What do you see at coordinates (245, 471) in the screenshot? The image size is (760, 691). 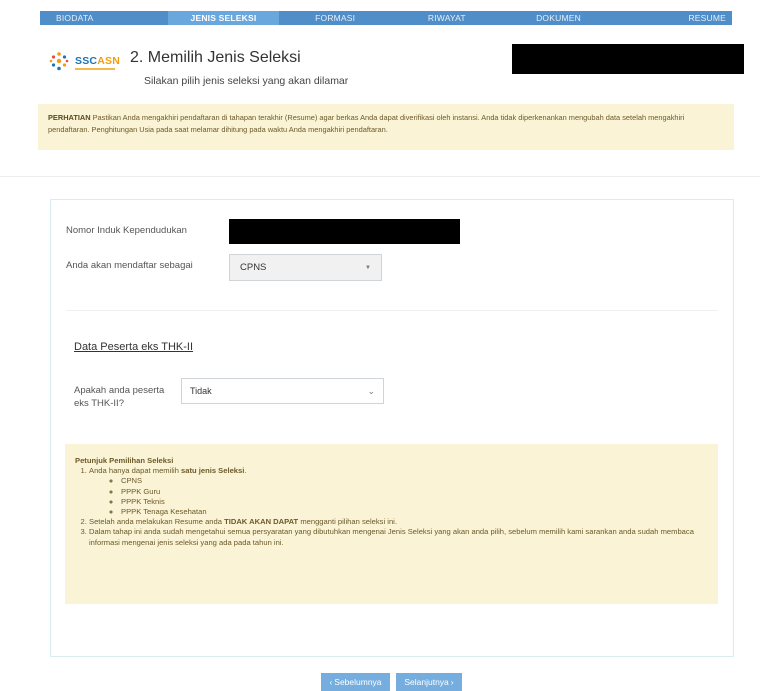 I see `petunjuk-item1-post: .` at bounding box center [245, 471].